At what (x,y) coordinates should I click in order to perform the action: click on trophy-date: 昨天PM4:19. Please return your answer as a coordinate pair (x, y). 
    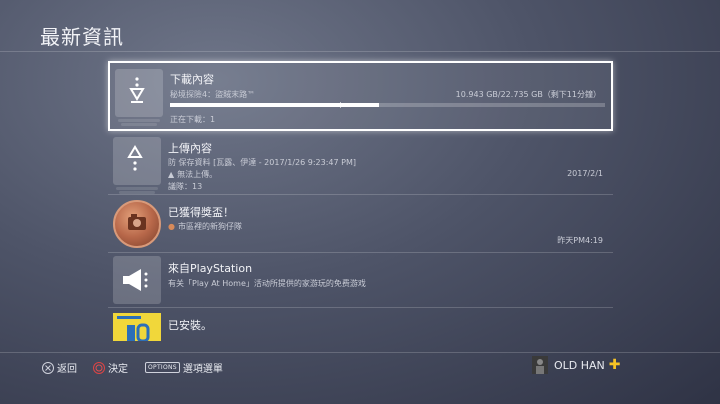
    Looking at the image, I should click on (580, 240).